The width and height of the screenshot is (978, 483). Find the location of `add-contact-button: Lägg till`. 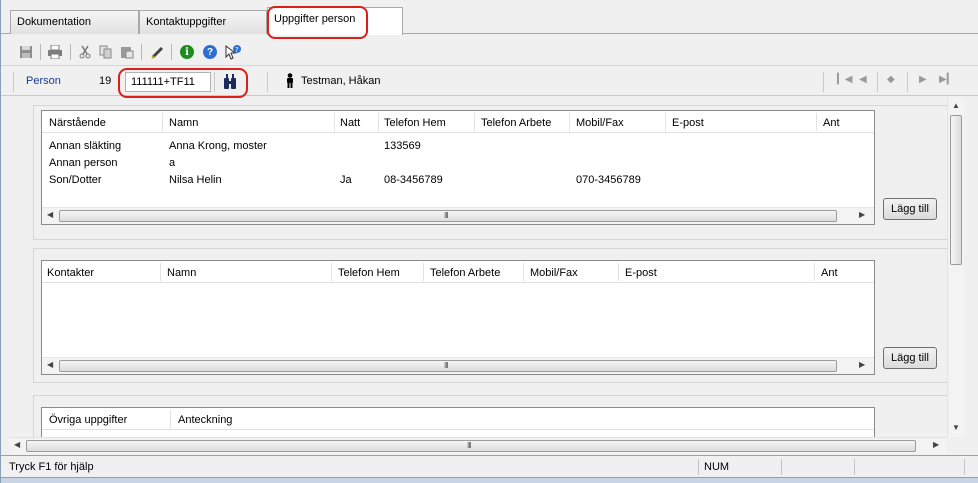

add-contact-button: Lägg till is located at coordinates (910, 358).